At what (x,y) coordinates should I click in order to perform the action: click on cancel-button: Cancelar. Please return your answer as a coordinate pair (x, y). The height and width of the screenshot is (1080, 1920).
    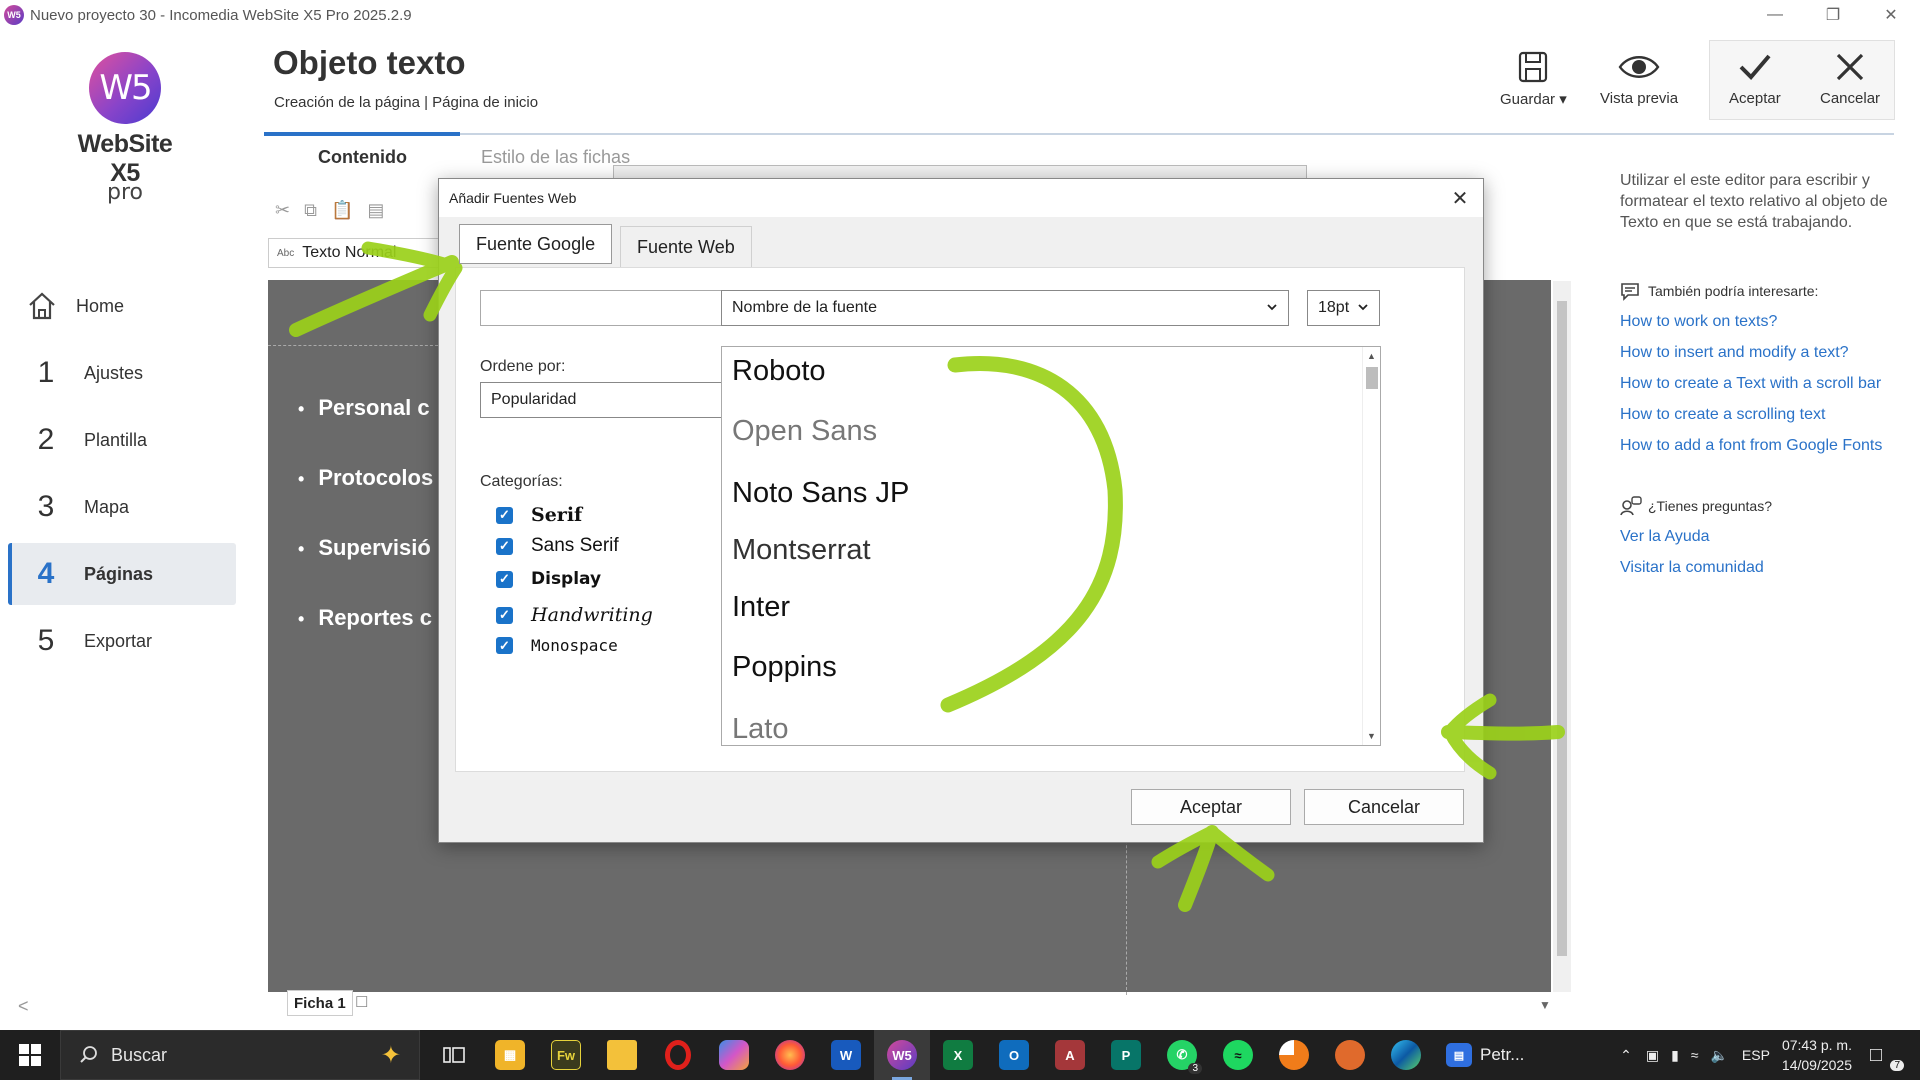
    Looking at the image, I should click on (1850, 78).